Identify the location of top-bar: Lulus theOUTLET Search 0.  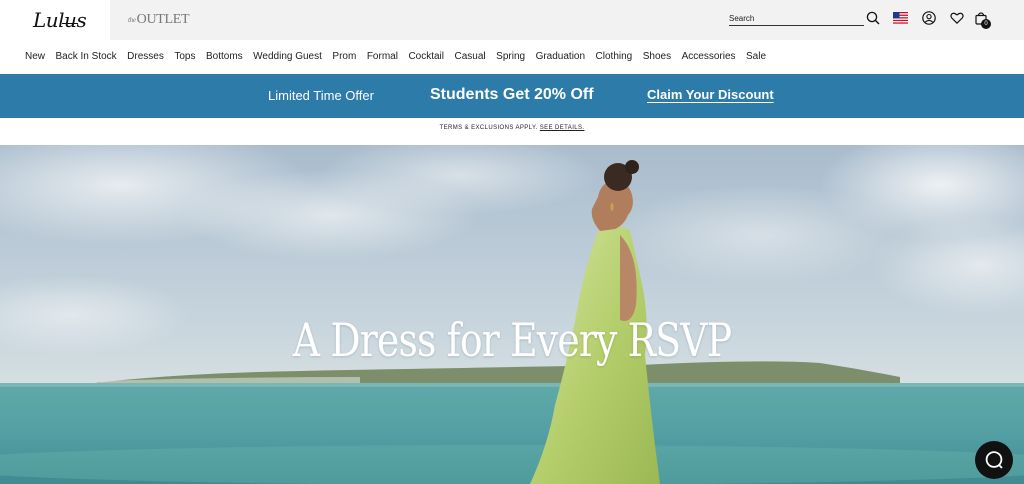
(512, 20).